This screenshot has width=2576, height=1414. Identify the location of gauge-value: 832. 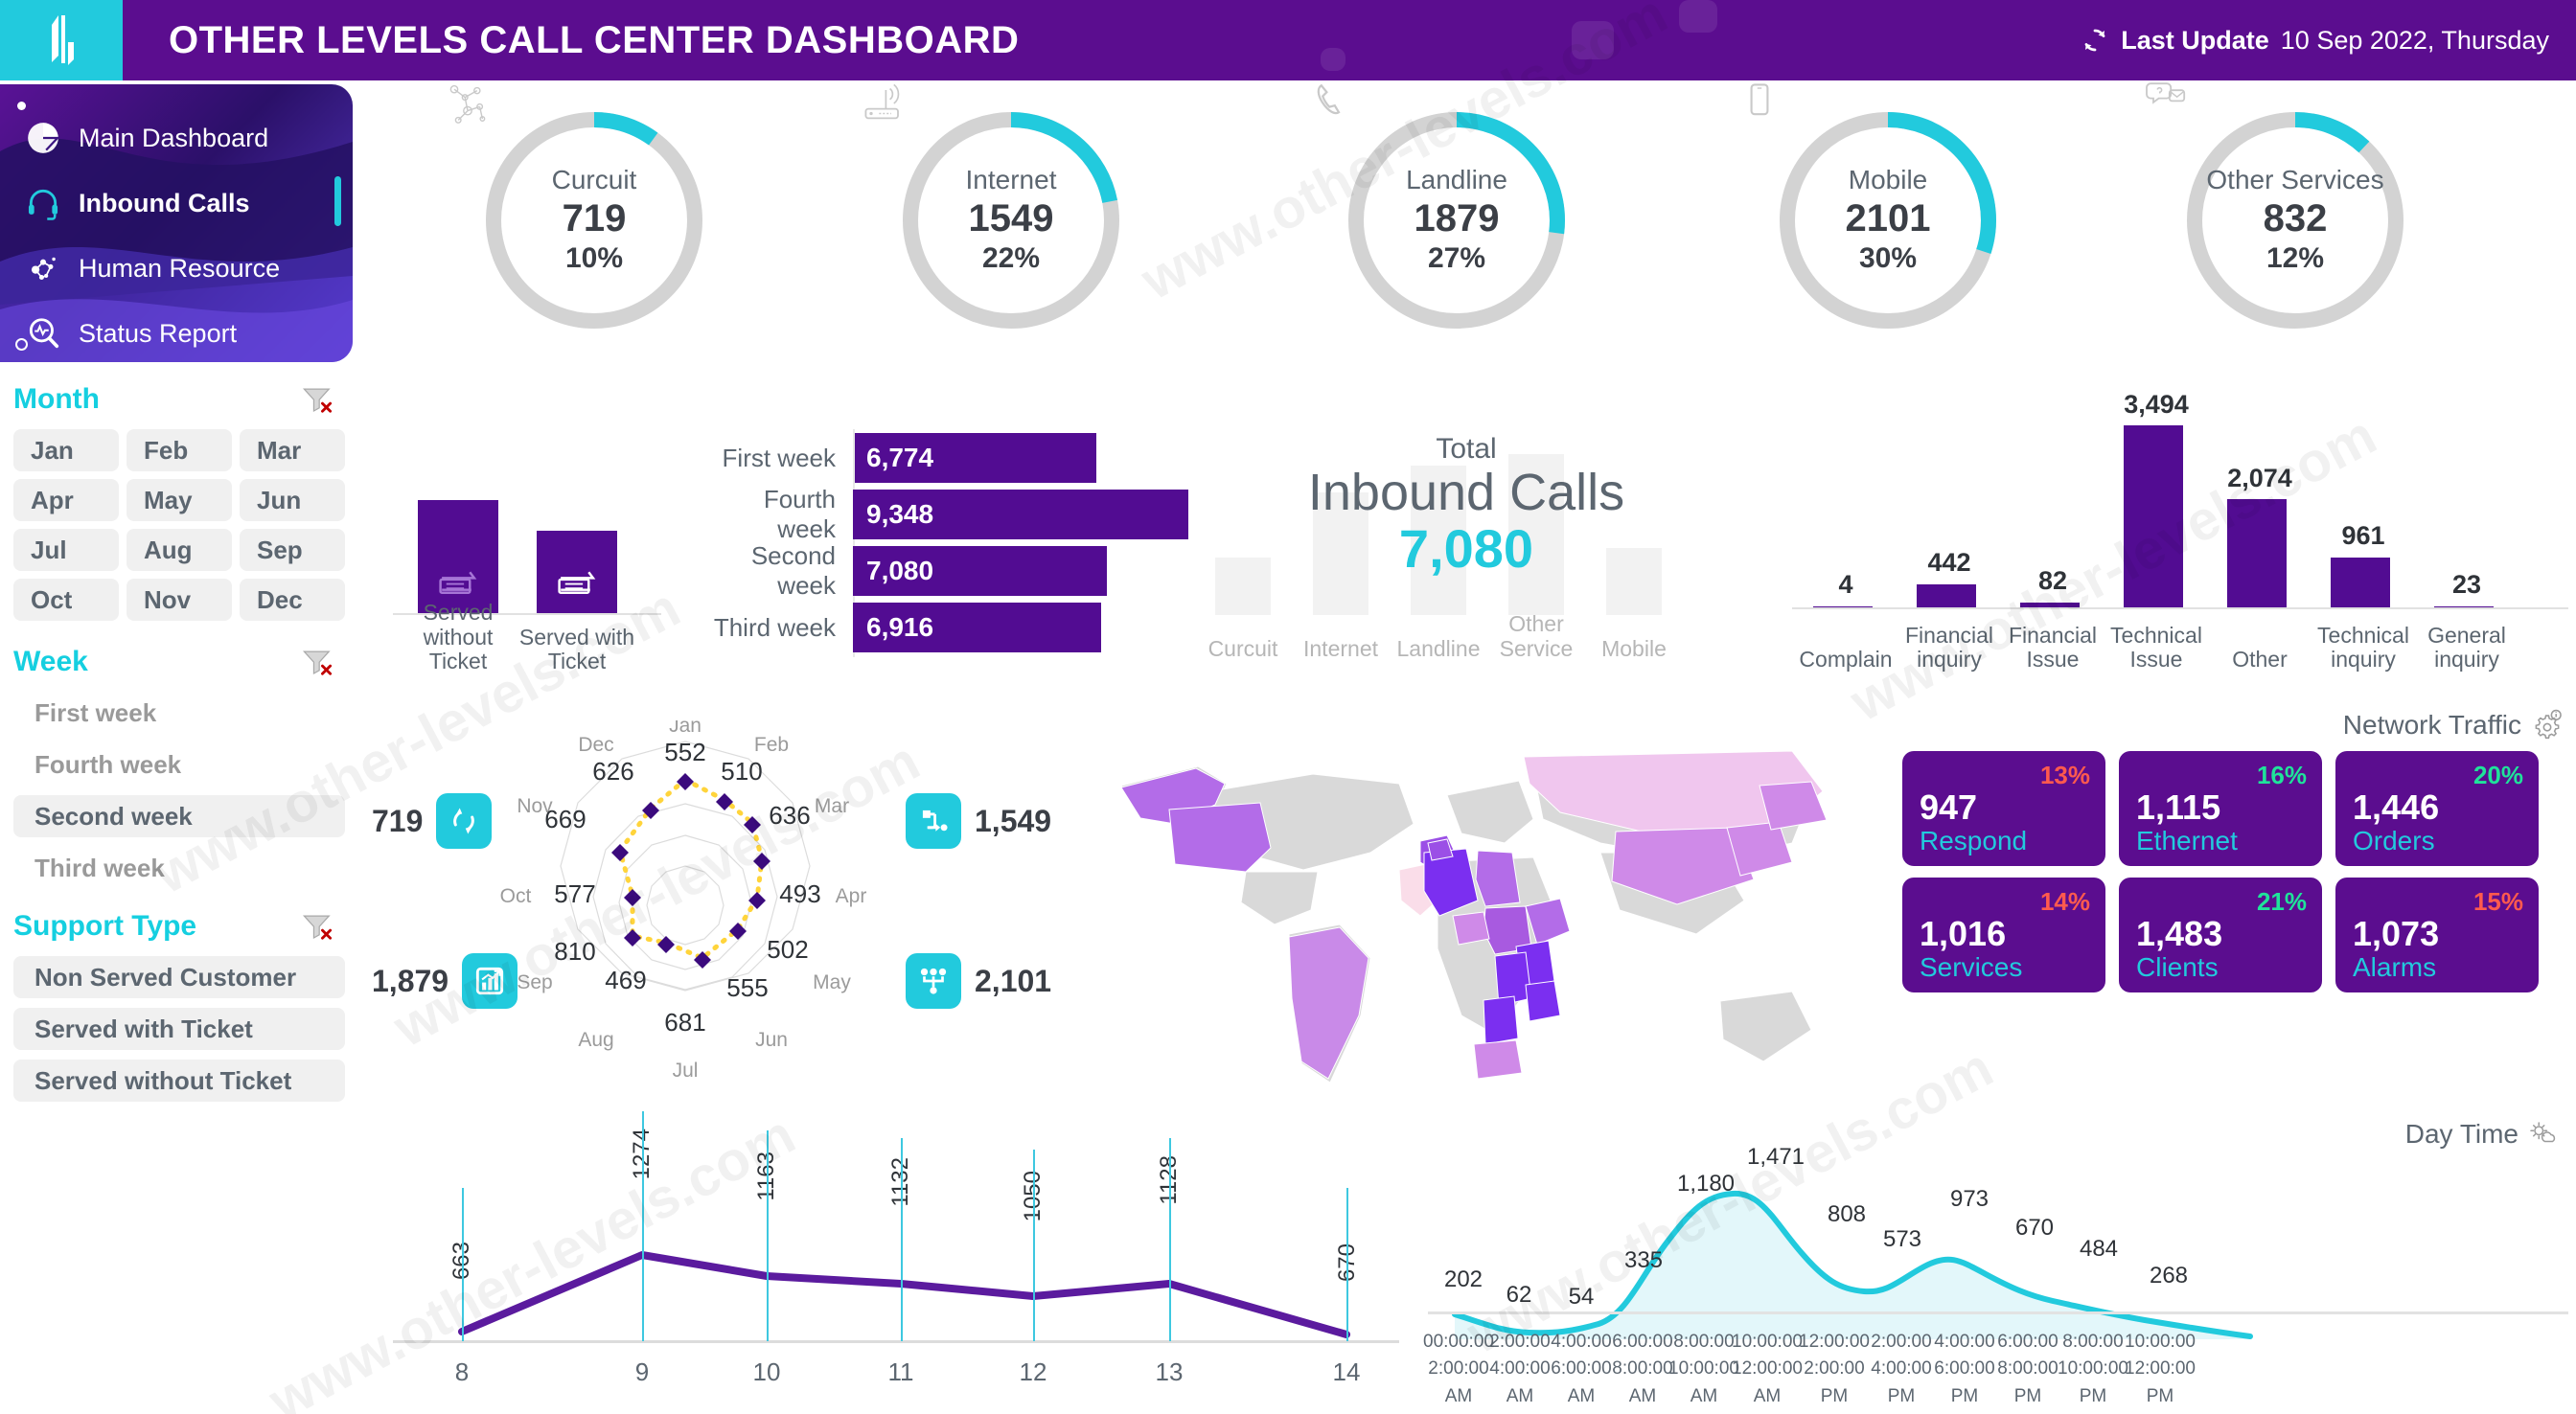
(2295, 218).